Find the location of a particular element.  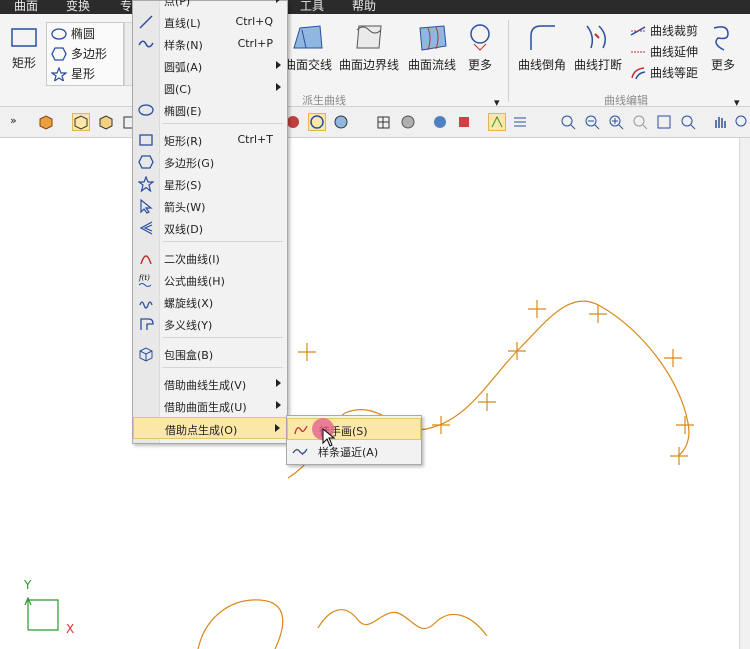

zoom-real-icon is located at coordinates (742, 122).